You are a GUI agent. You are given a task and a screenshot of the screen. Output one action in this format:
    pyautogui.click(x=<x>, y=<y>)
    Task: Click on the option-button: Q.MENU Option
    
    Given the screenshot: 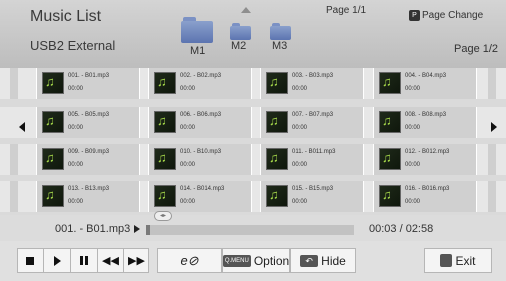 What is the action you would take?
    pyautogui.click(x=256, y=260)
    